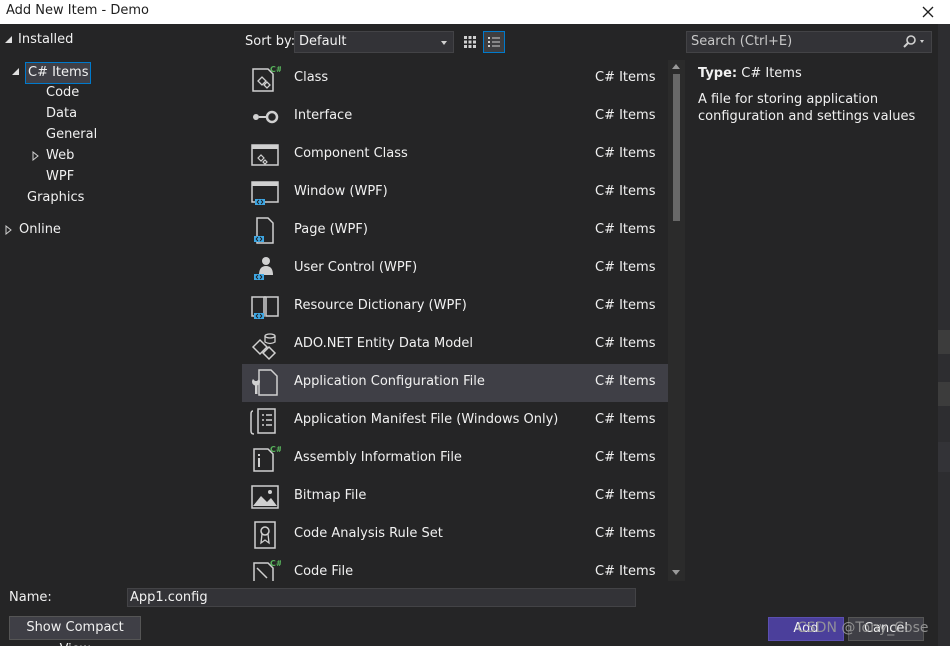 This screenshot has height=646, width=950. What do you see at coordinates (494, 42) in the screenshot?
I see `list-view-button` at bounding box center [494, 42].